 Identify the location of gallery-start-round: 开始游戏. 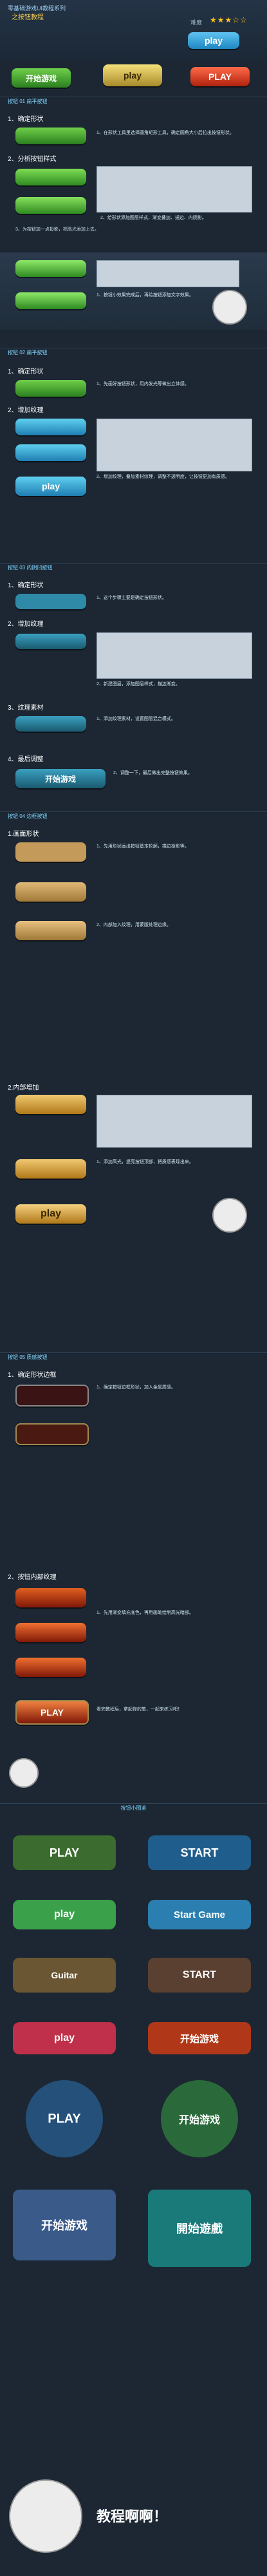
(199, 2118).